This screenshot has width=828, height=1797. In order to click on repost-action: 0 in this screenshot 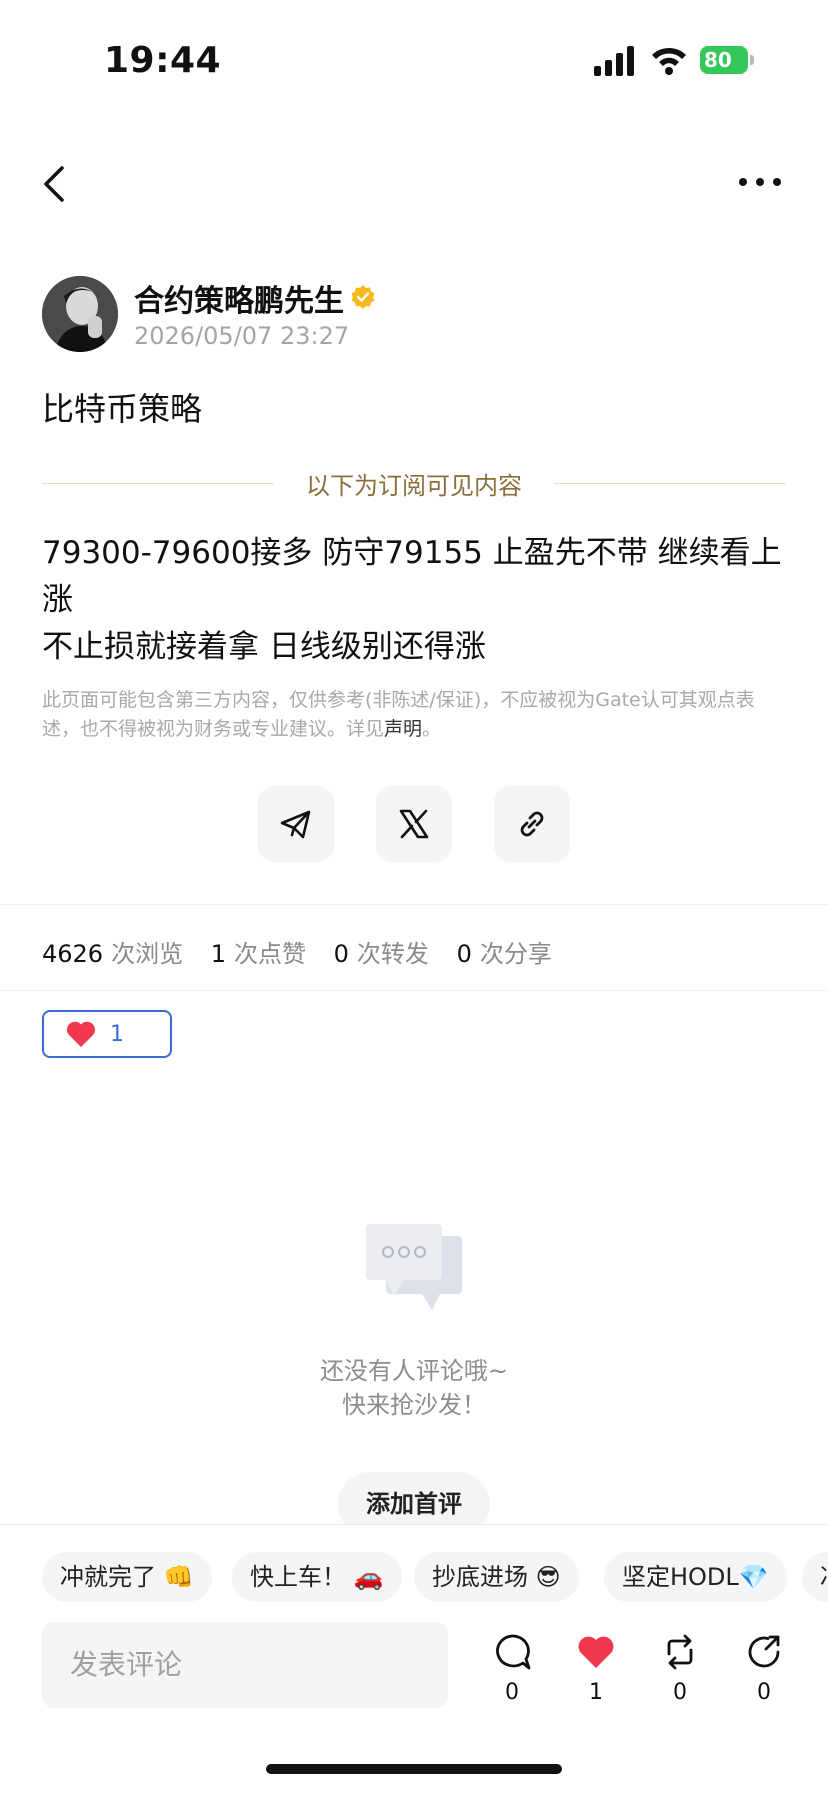, I will do `click(680, 1668)`.